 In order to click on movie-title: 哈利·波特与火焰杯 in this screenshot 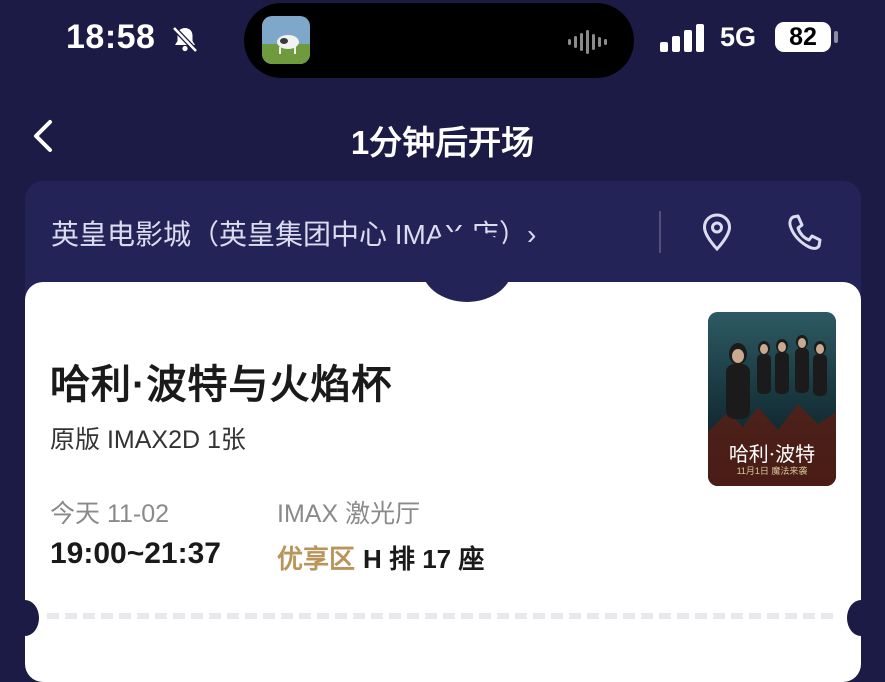, I will do `click(221, 385)`.